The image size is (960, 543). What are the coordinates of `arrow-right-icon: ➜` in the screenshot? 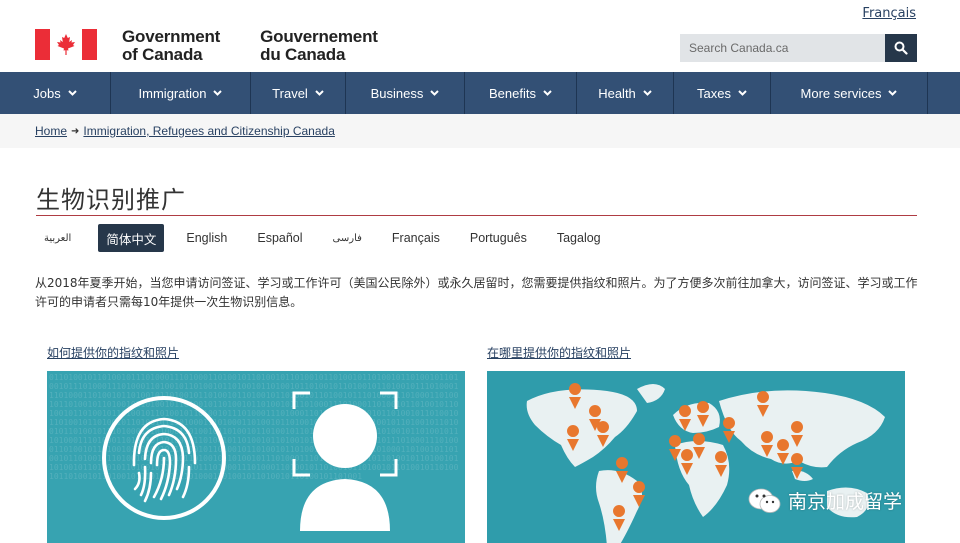 It's located at (75, 131).